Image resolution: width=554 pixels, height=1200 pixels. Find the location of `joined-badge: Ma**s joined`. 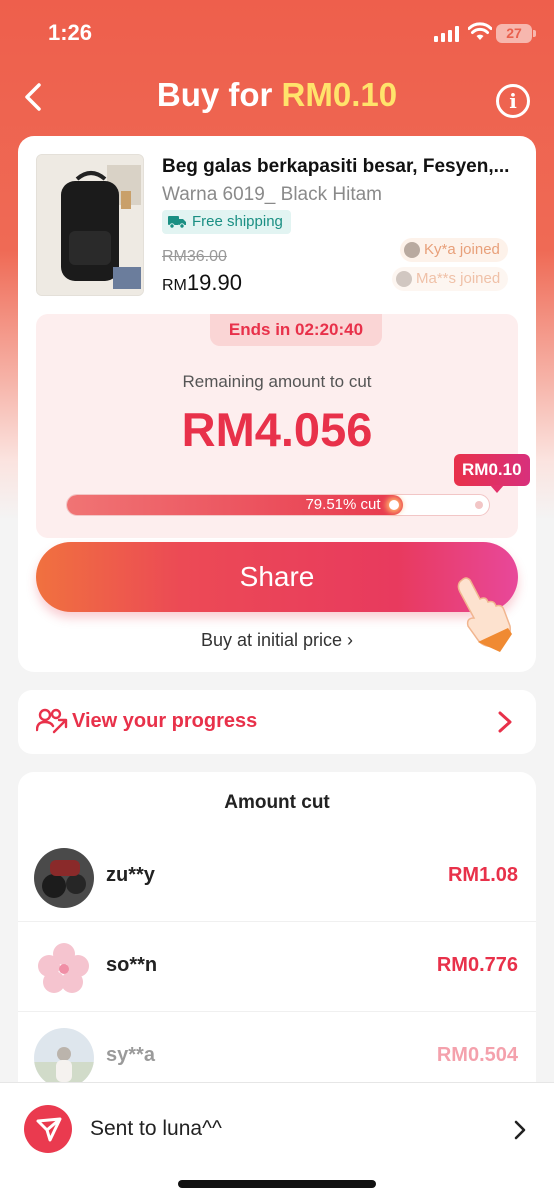

joined-badge: Ma**s joined is located at coordinates (450, 279).